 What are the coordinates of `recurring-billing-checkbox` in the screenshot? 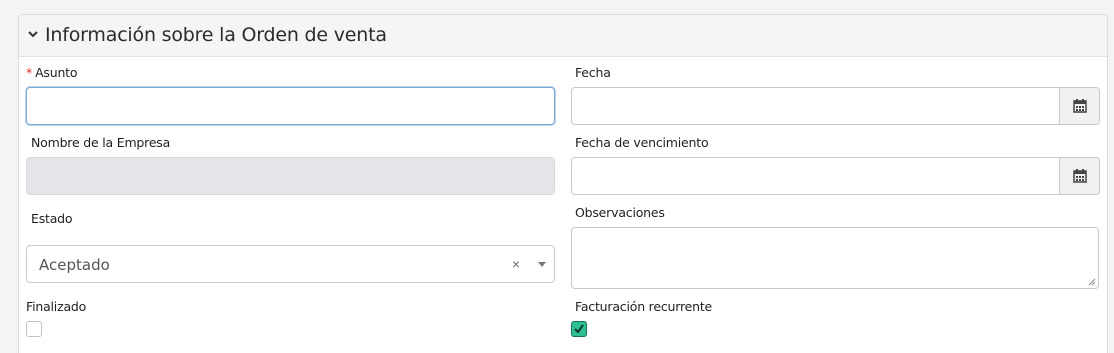 It's located at (579, 329).